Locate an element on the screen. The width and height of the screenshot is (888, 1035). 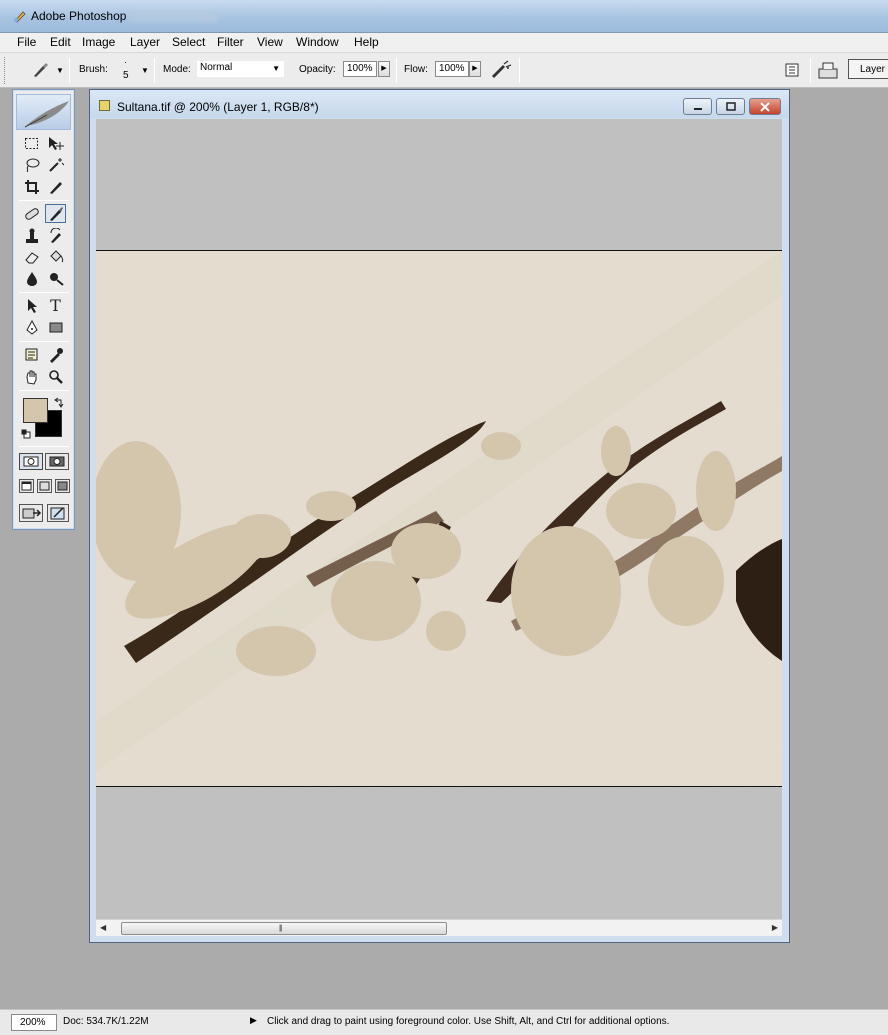
standard-screen-mode-button is located at coordinates (26, 486).